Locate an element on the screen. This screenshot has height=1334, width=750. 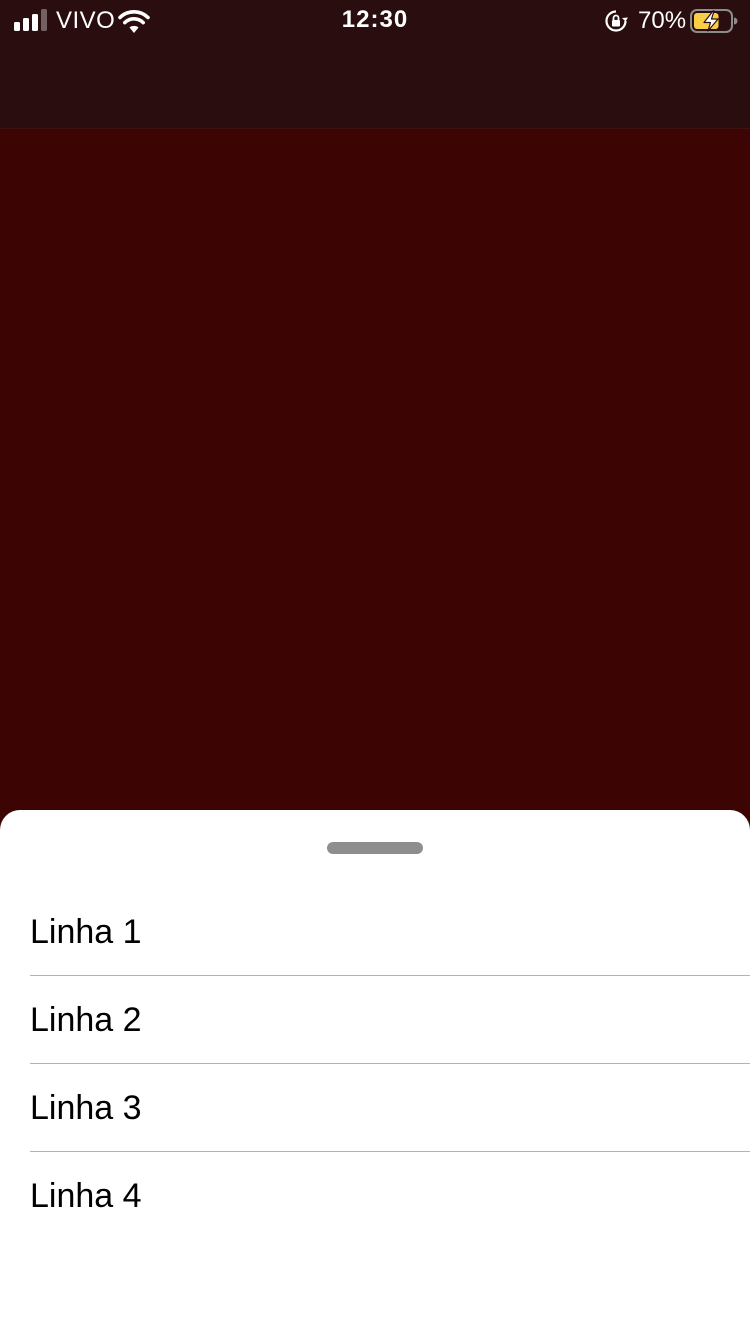
orientation-lock-icon is located at coordinates (616, 21).